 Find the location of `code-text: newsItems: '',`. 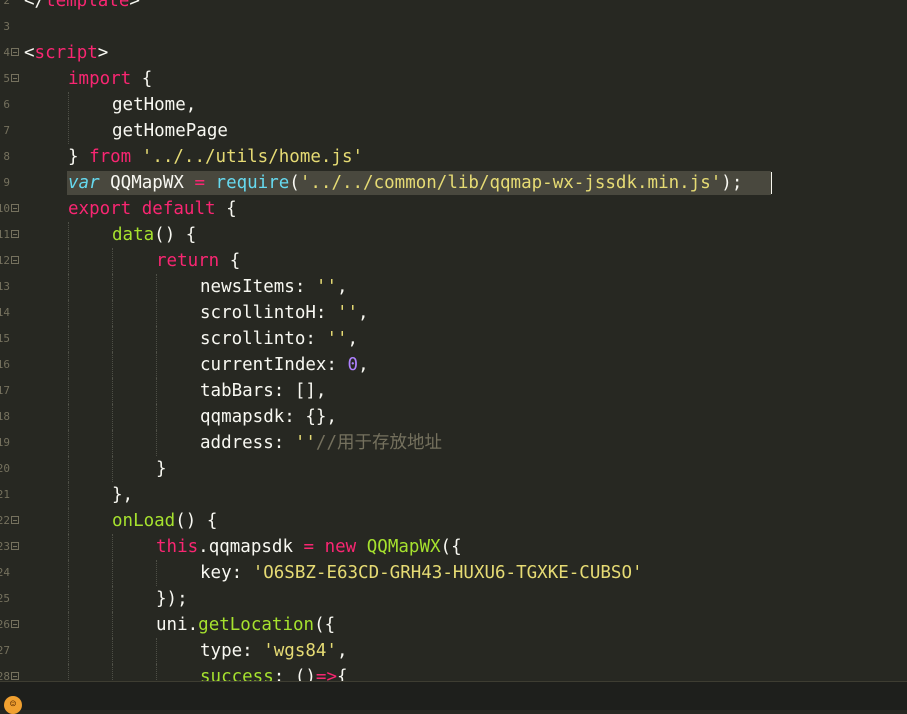

code-text: newsItems: '', is located at coordinates (274, 287).